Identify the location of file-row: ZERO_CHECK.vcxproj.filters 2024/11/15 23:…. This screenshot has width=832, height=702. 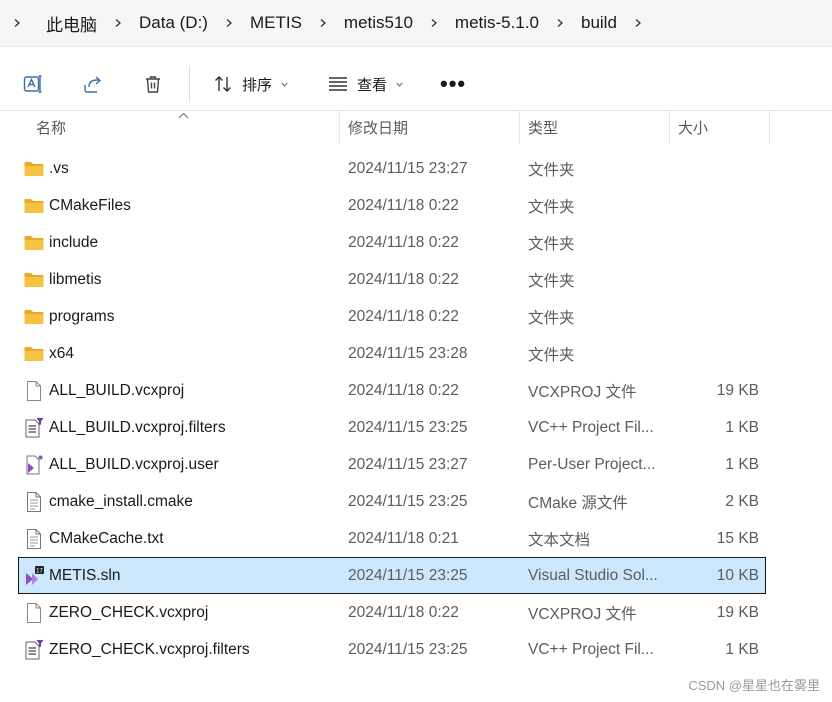
(392, 649).